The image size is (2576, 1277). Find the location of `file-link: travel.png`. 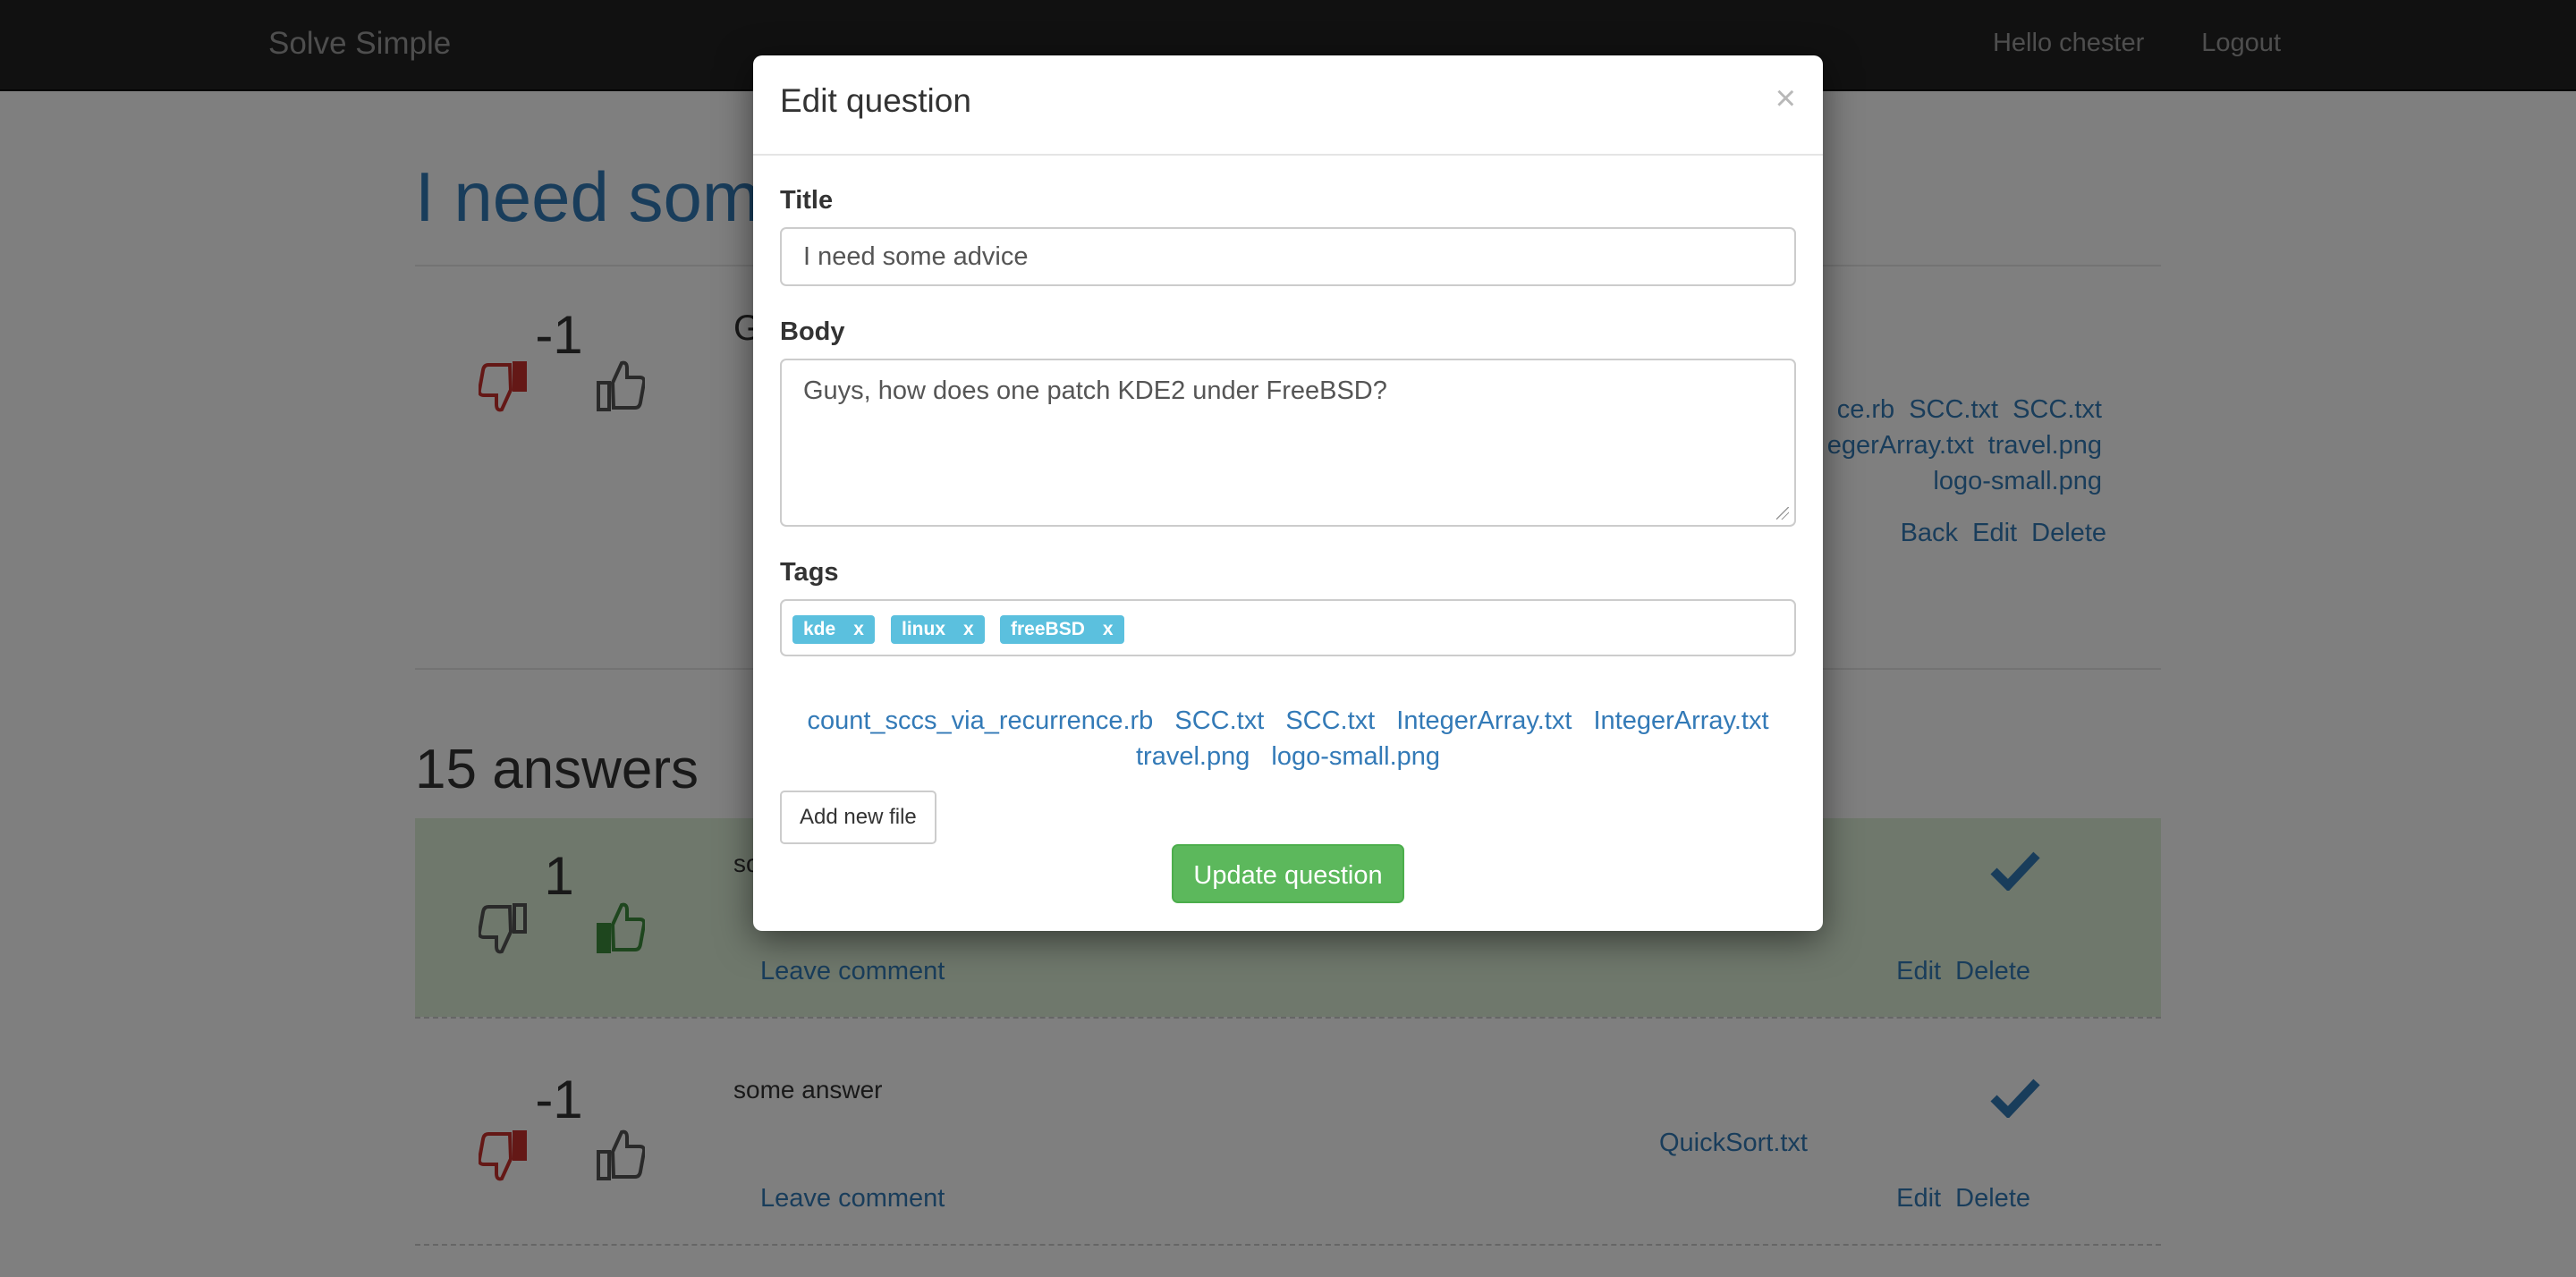

file-link: travel.png is located at coordinates (1193, 756).